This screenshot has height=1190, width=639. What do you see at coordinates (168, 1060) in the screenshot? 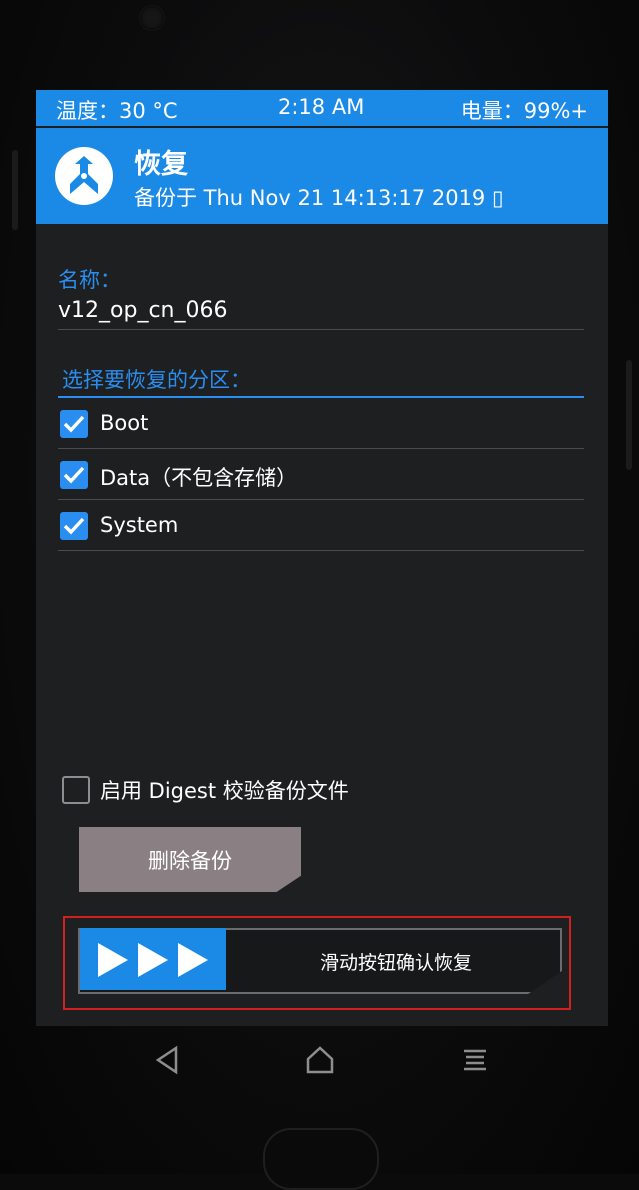
I see `back-triangle-icon` at bounding box center [168, 1060].